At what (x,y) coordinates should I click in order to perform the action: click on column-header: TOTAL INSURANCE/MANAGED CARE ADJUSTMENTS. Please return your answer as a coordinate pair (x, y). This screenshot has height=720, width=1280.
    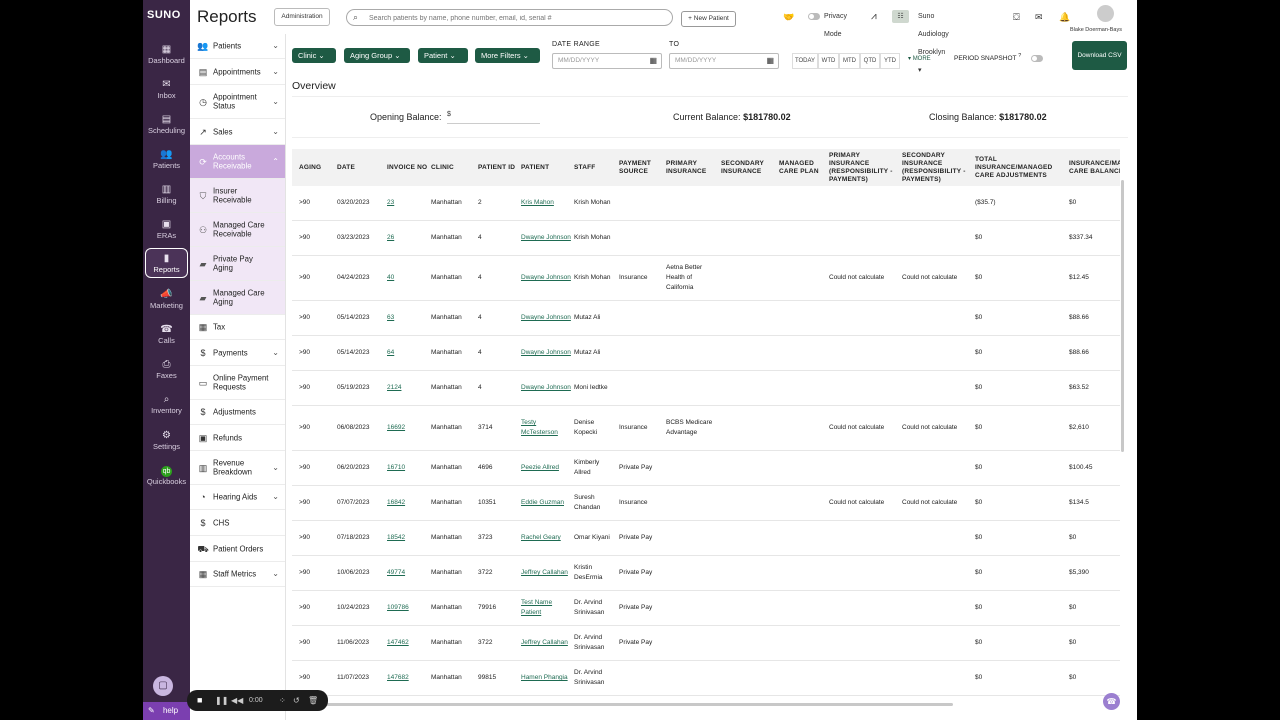
    Looking at the image, I should click on (1020, 167).